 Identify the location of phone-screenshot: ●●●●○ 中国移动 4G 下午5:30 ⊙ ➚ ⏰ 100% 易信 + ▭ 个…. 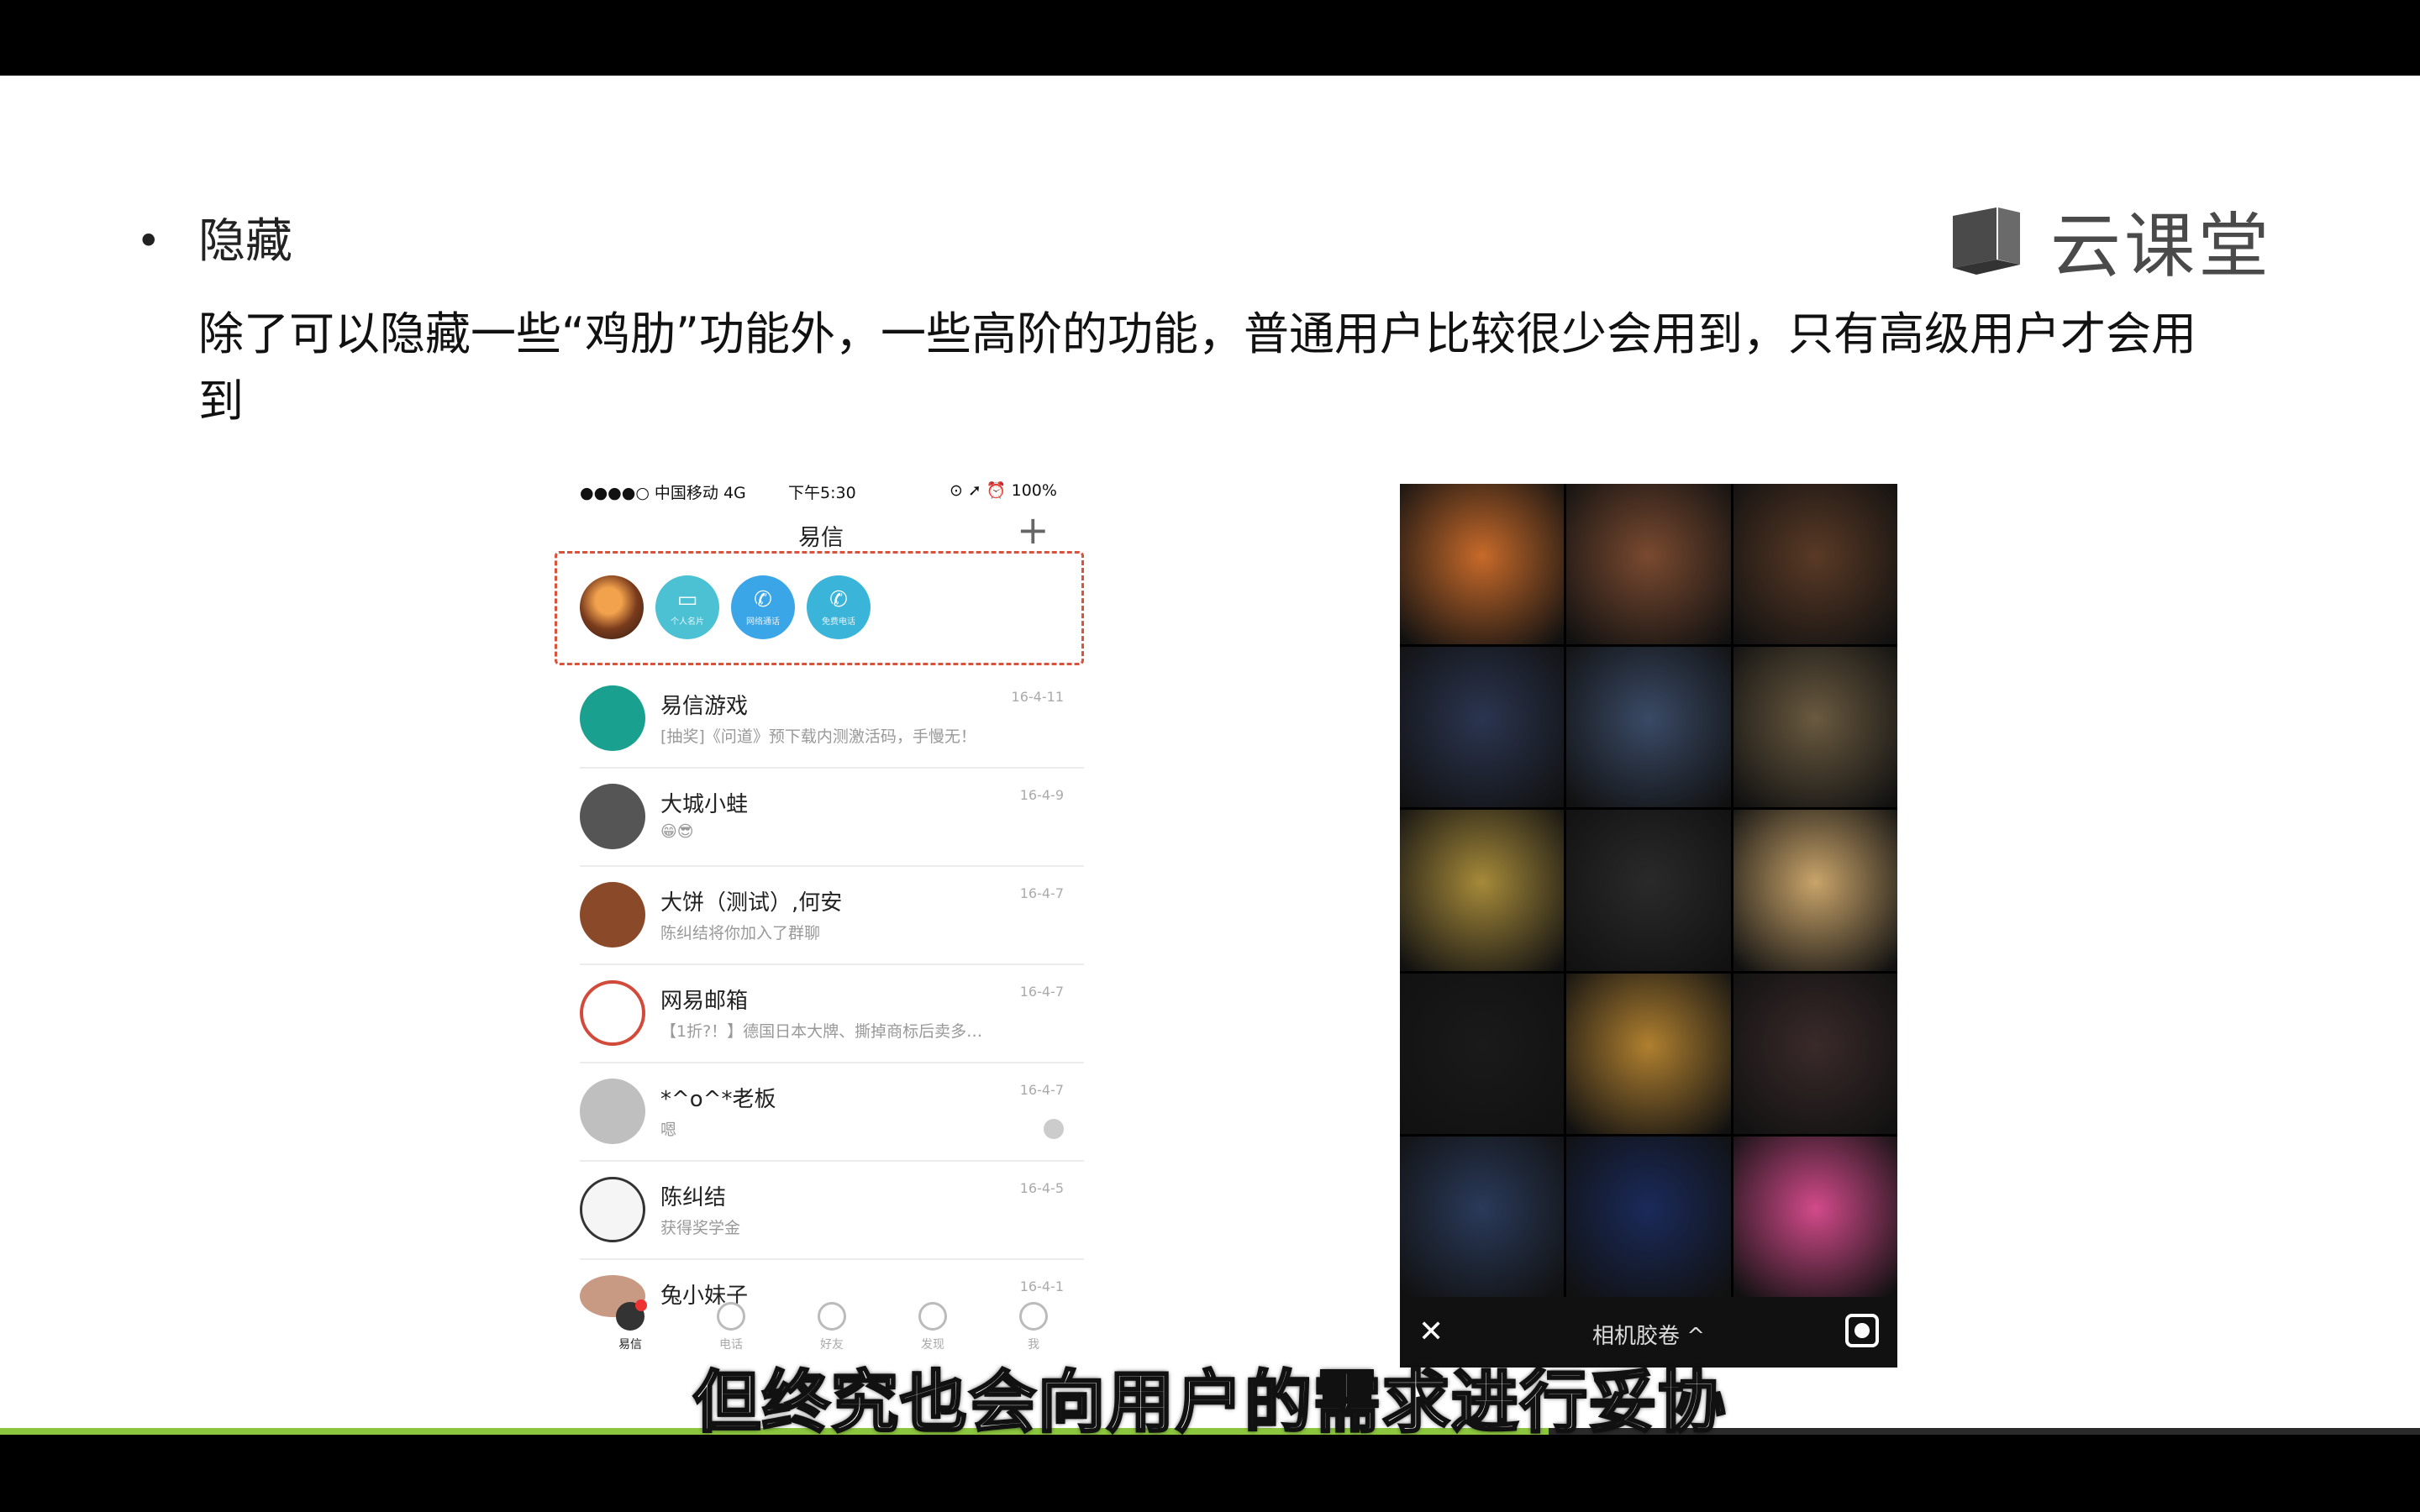
(815, 886).